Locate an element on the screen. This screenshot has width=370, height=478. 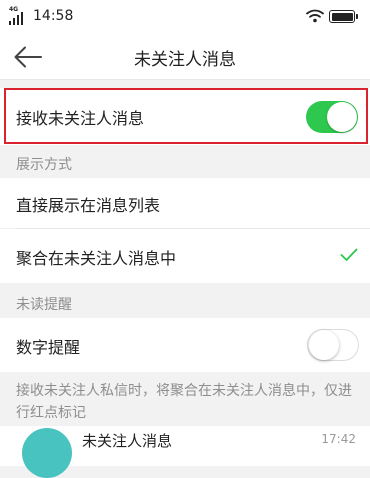
receive-messages-row: 接收未关注人消息 is located at coordinates (185, 116).